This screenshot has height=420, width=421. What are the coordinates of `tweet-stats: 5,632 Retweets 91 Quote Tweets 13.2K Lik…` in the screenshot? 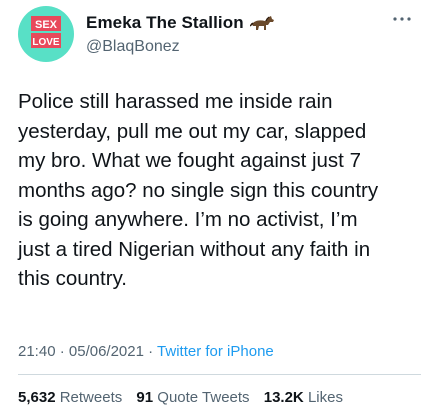 It's located at (185, 397).